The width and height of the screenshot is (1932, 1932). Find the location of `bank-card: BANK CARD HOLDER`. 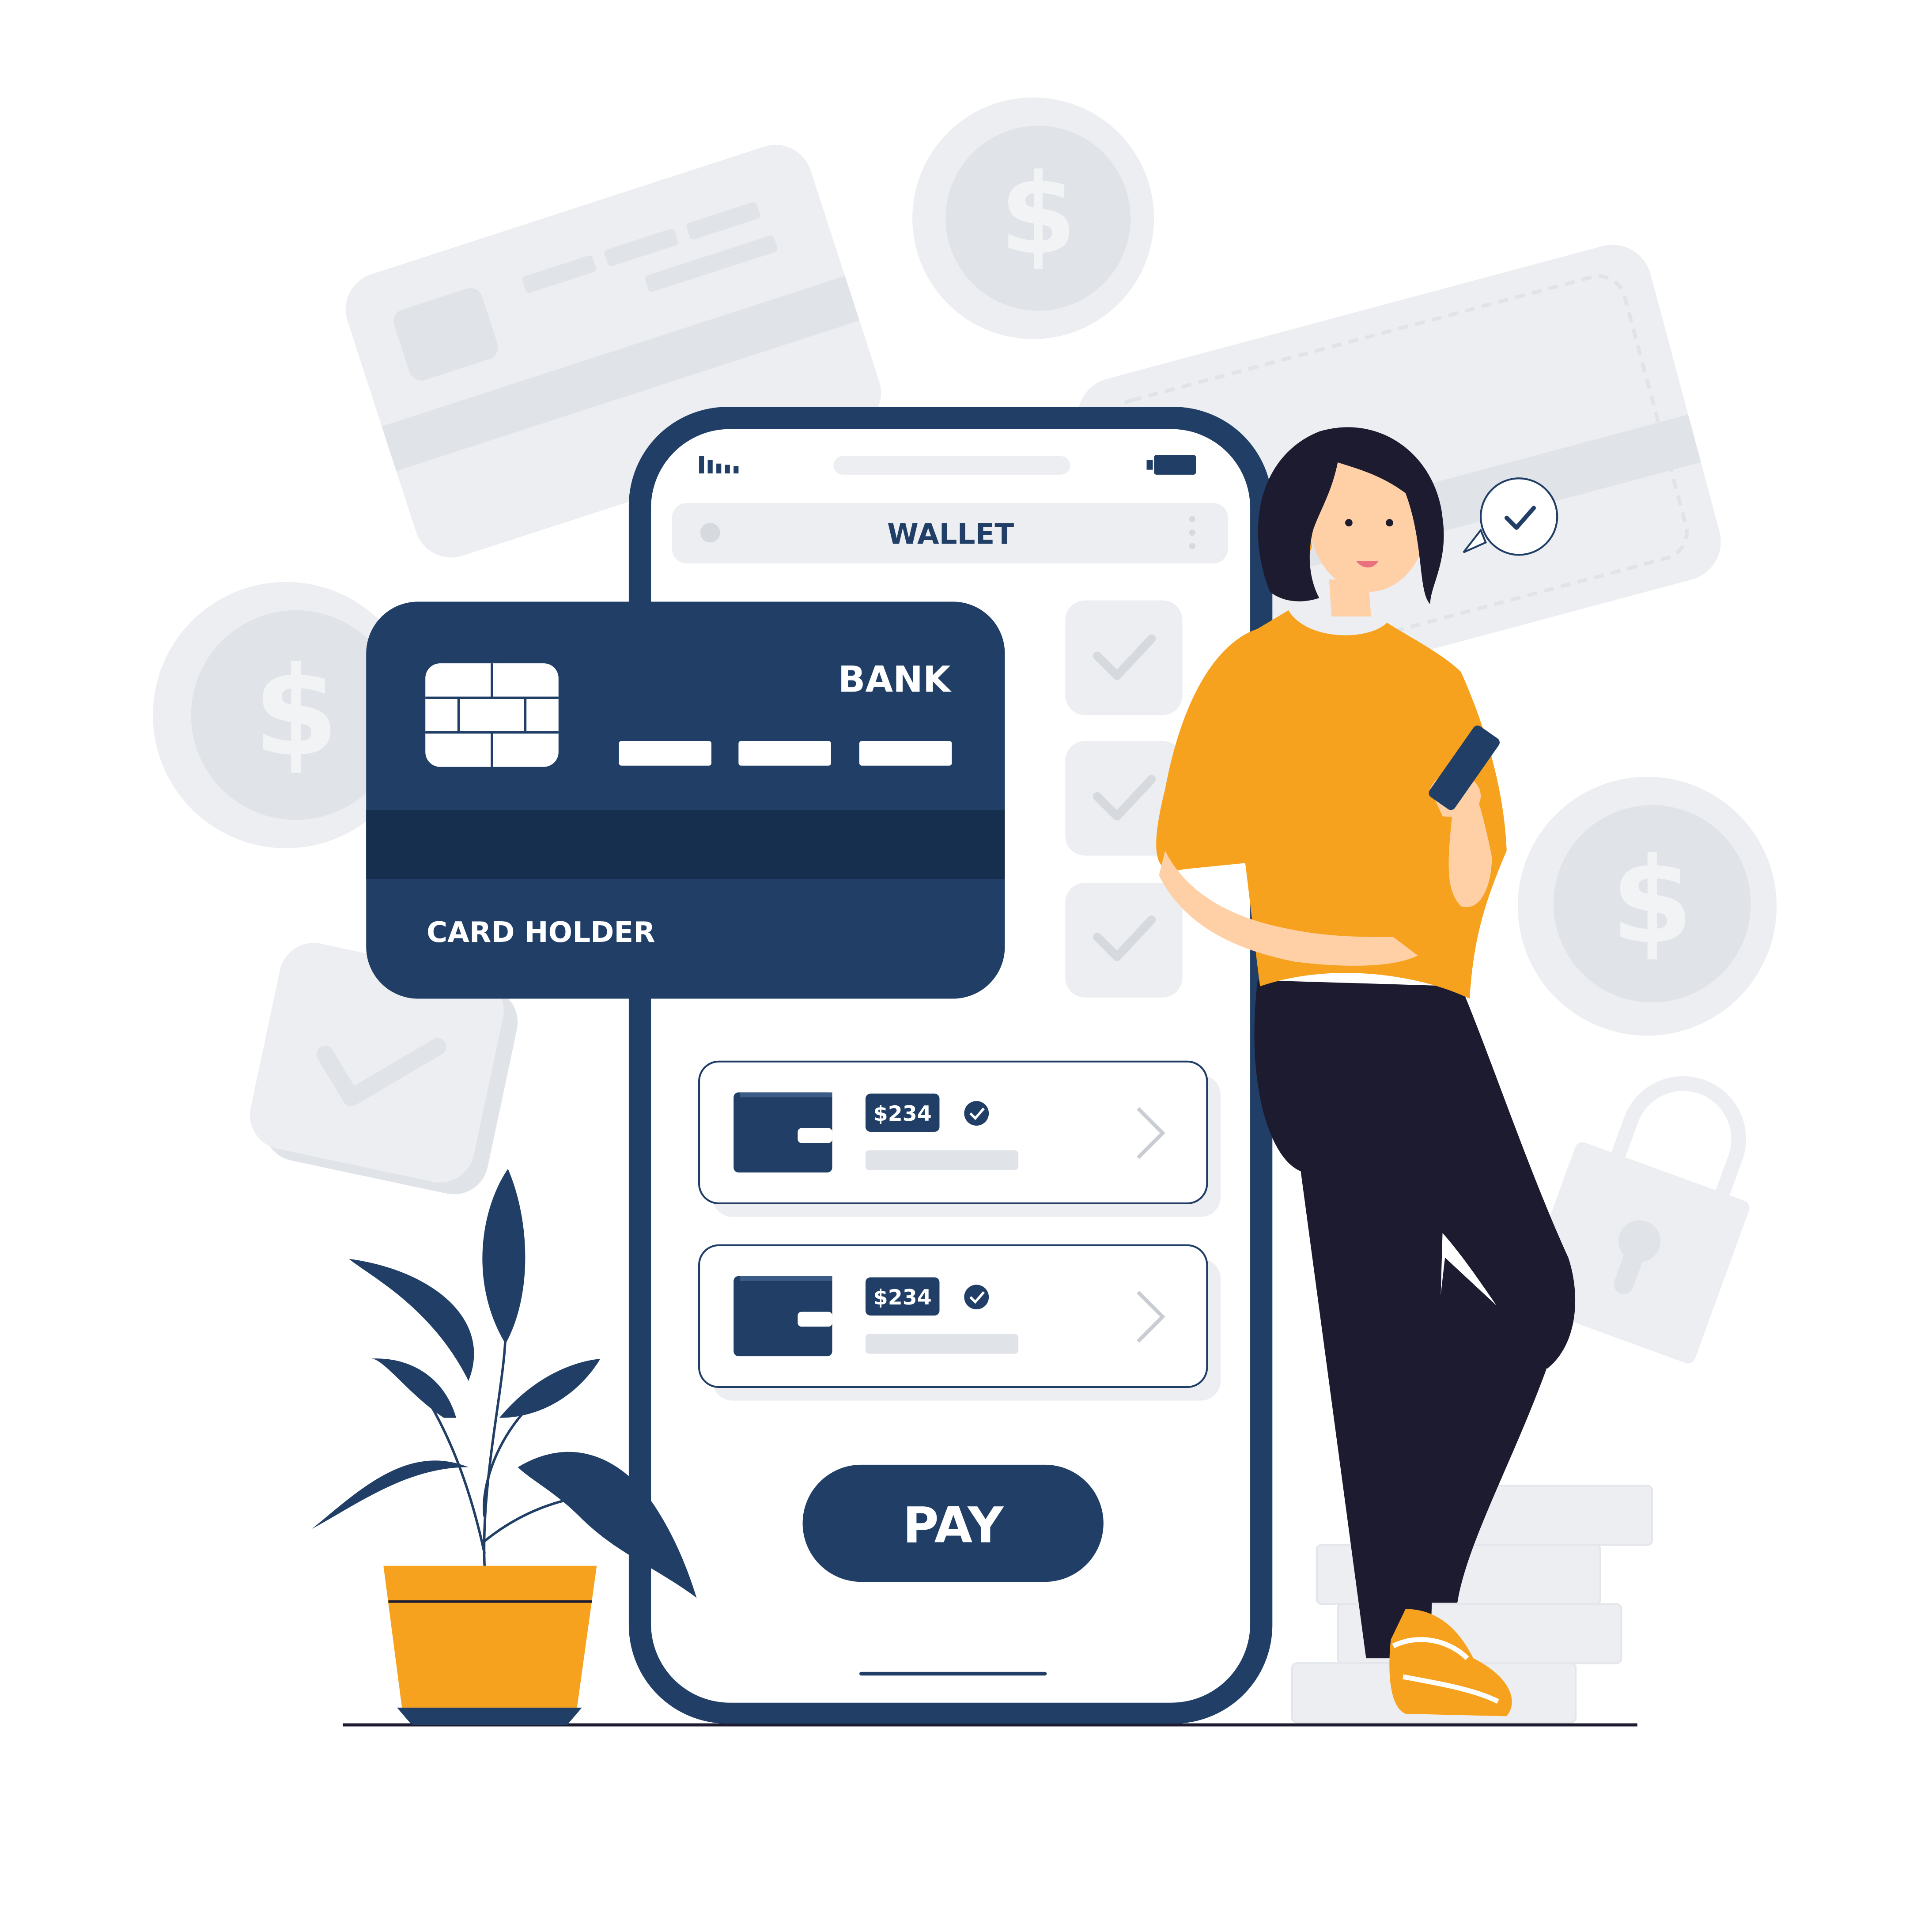

bank-card: BANK CARD HOLDER is located at coordinates (685, 800).